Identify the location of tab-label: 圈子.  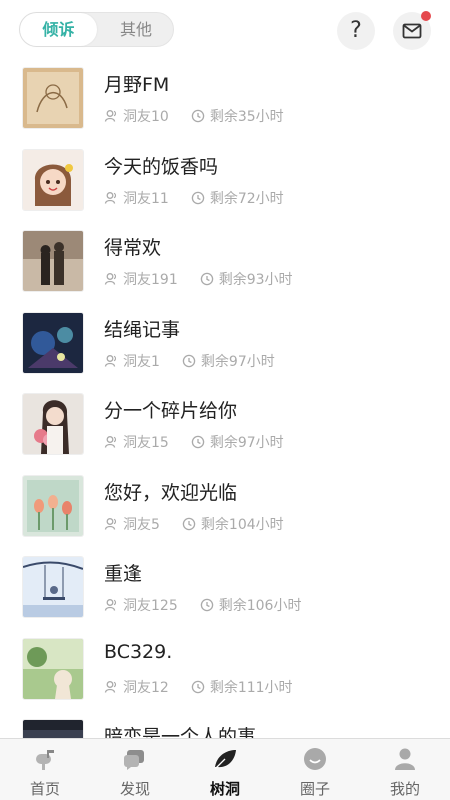
(314, 789).